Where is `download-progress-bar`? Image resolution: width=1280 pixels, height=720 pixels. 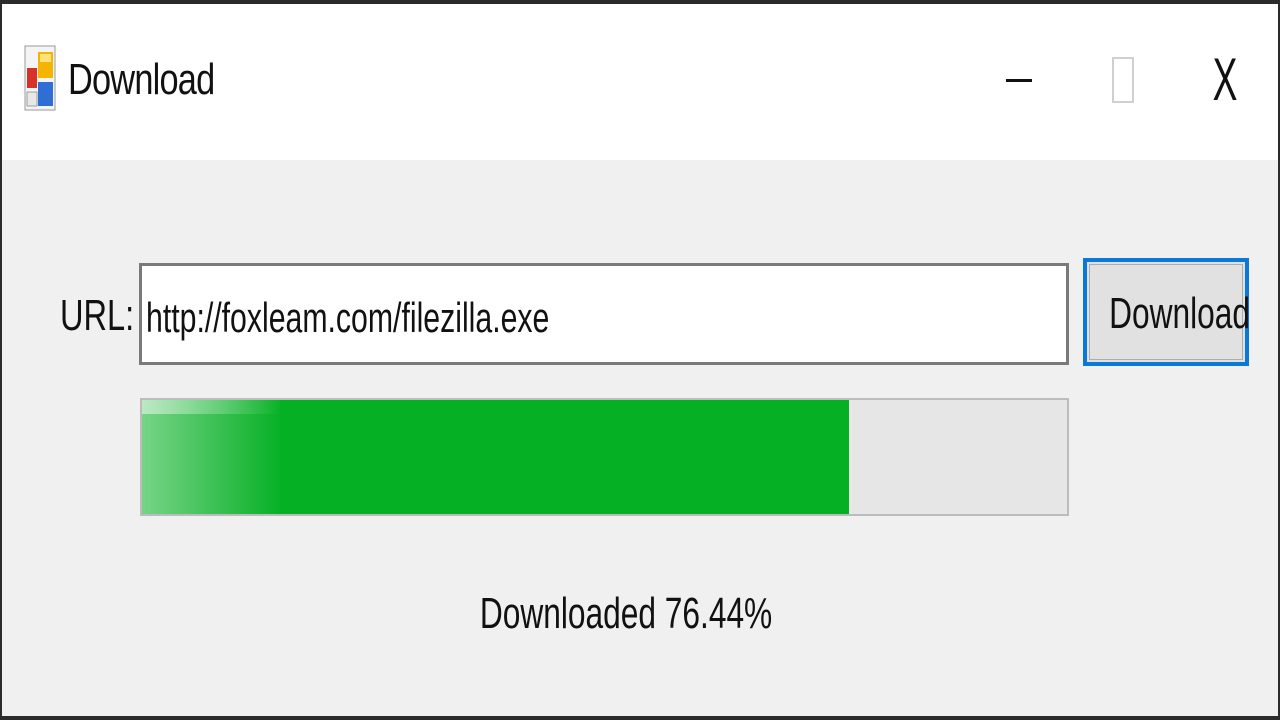
download-progress-bar is located at coordinates (604, 457).